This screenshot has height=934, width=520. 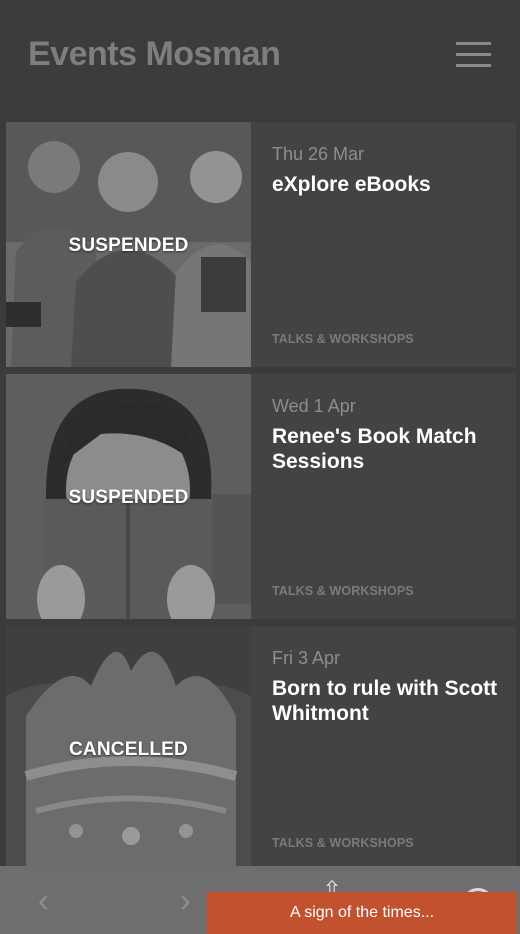 I want to click on back-icon: ‹, so click(x=43, y=900).